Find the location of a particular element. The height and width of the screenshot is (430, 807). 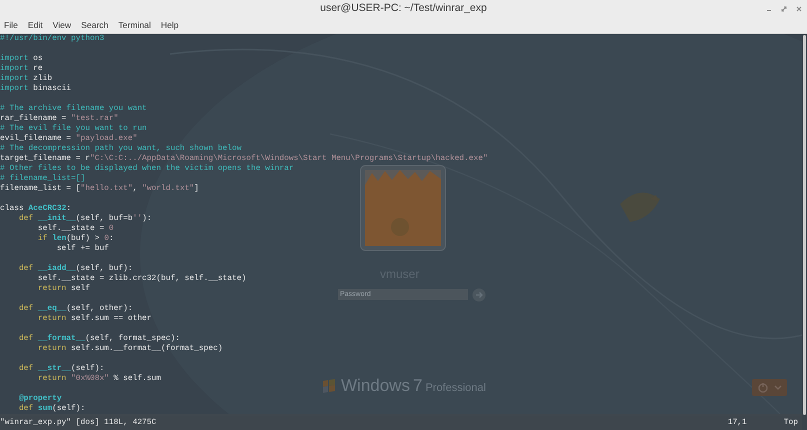

menu-item: Terminal is located at coordinates (134, 25).